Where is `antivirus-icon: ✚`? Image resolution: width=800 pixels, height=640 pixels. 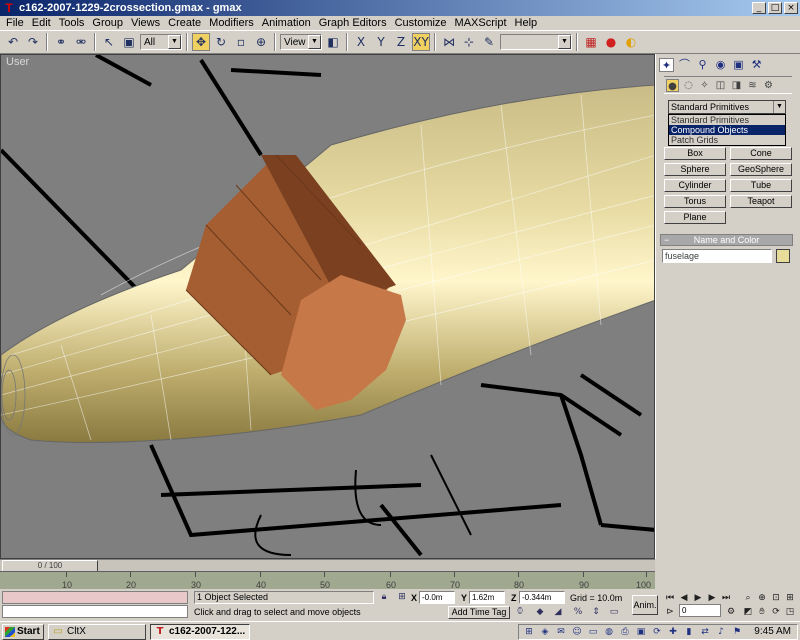
antivirus-icon: ✚ is located at coordinates (673, 632).